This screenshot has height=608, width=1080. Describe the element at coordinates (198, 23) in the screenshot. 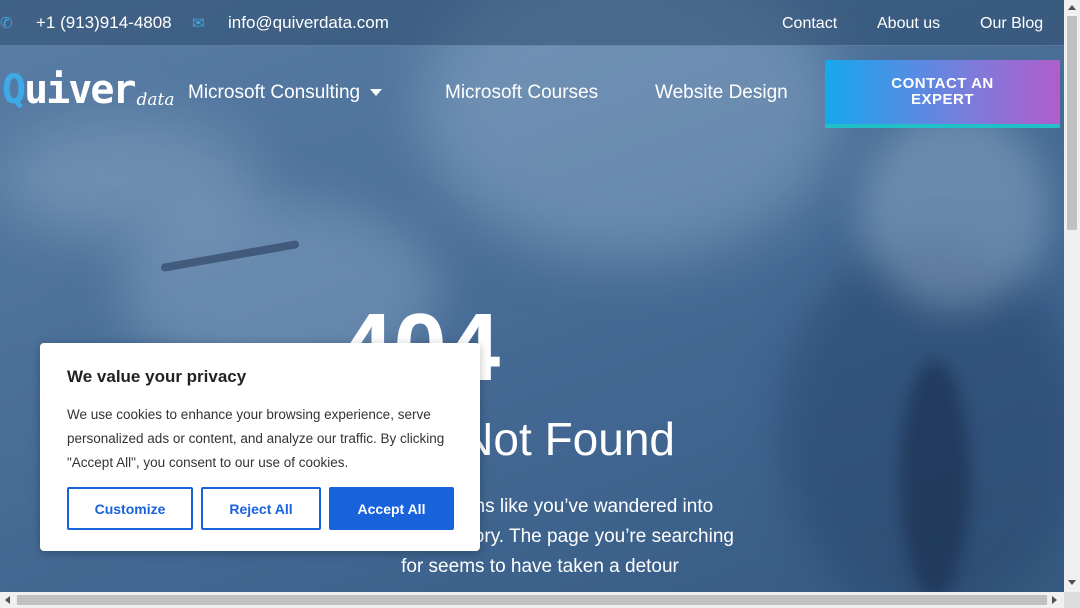

I see `mail-icon: ✉` at that location.